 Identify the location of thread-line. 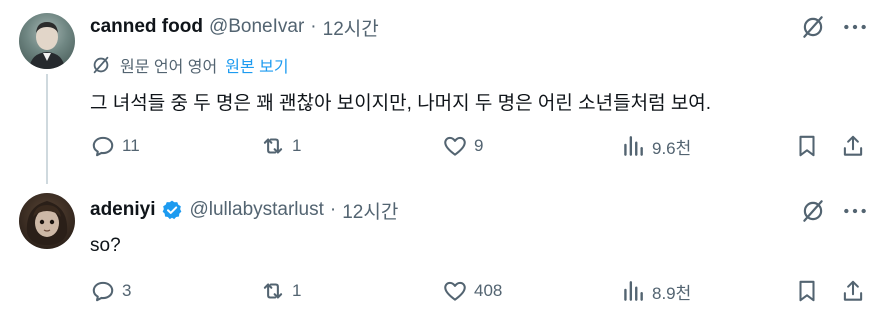
(47, 129).